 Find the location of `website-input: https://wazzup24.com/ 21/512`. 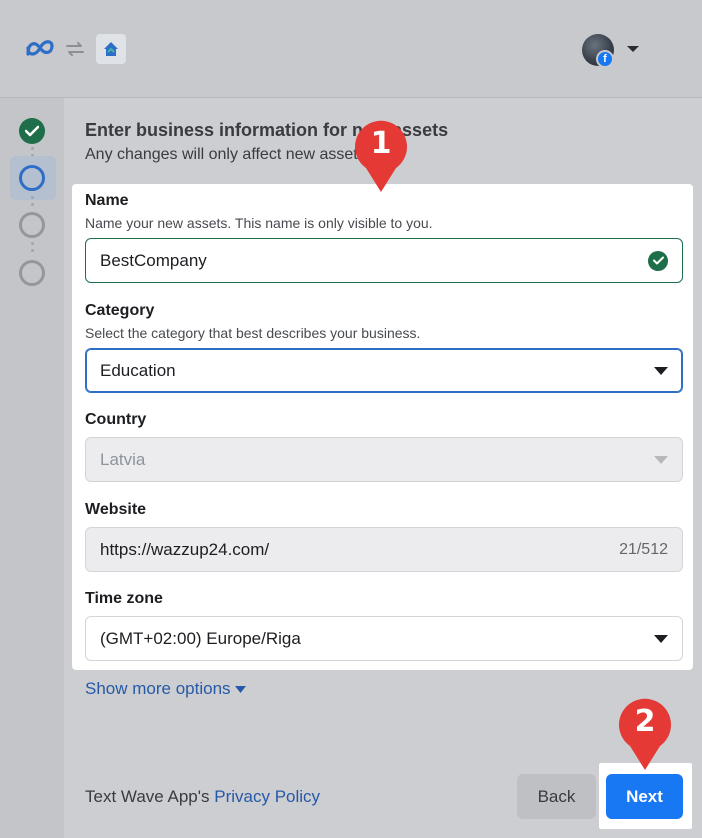

website-input: https://wazzup24.com/ 21/512 is located at coordinates (384, 549).